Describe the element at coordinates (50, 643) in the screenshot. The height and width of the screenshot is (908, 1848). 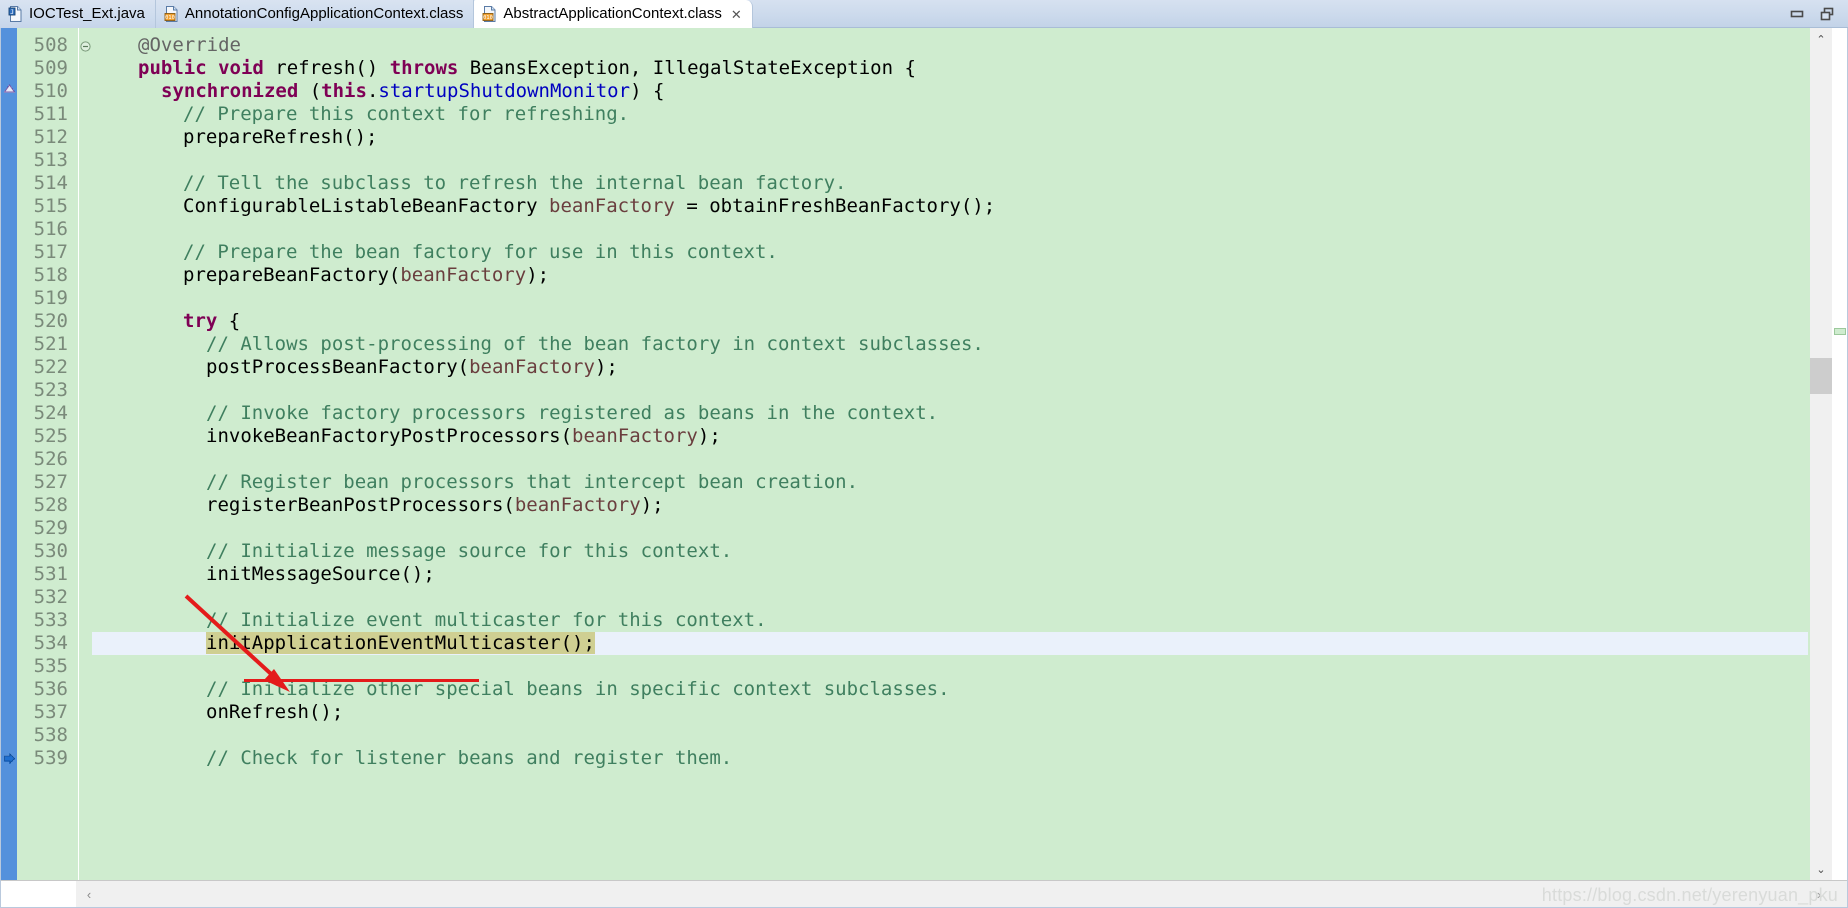
I see `line-number: 534` at that location.